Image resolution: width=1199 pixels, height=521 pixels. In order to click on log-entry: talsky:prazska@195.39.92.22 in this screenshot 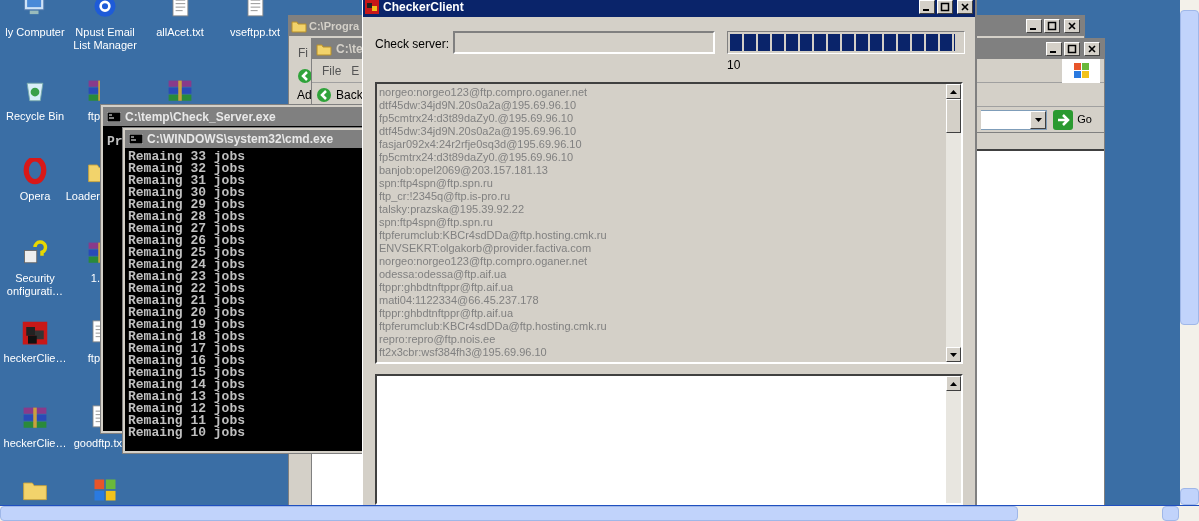, I will do `click(452, 209)`.